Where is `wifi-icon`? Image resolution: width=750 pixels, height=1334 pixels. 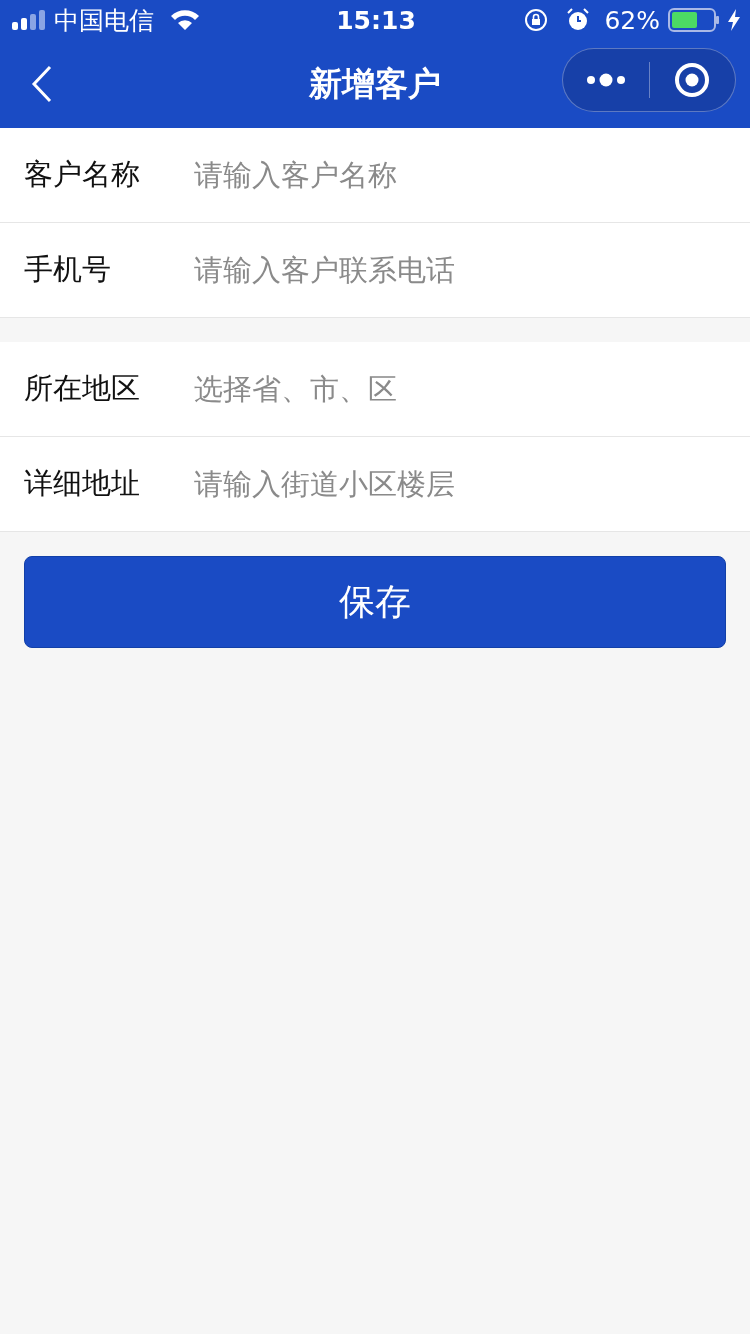
wifi-icon is located at coordinates (185, 20).